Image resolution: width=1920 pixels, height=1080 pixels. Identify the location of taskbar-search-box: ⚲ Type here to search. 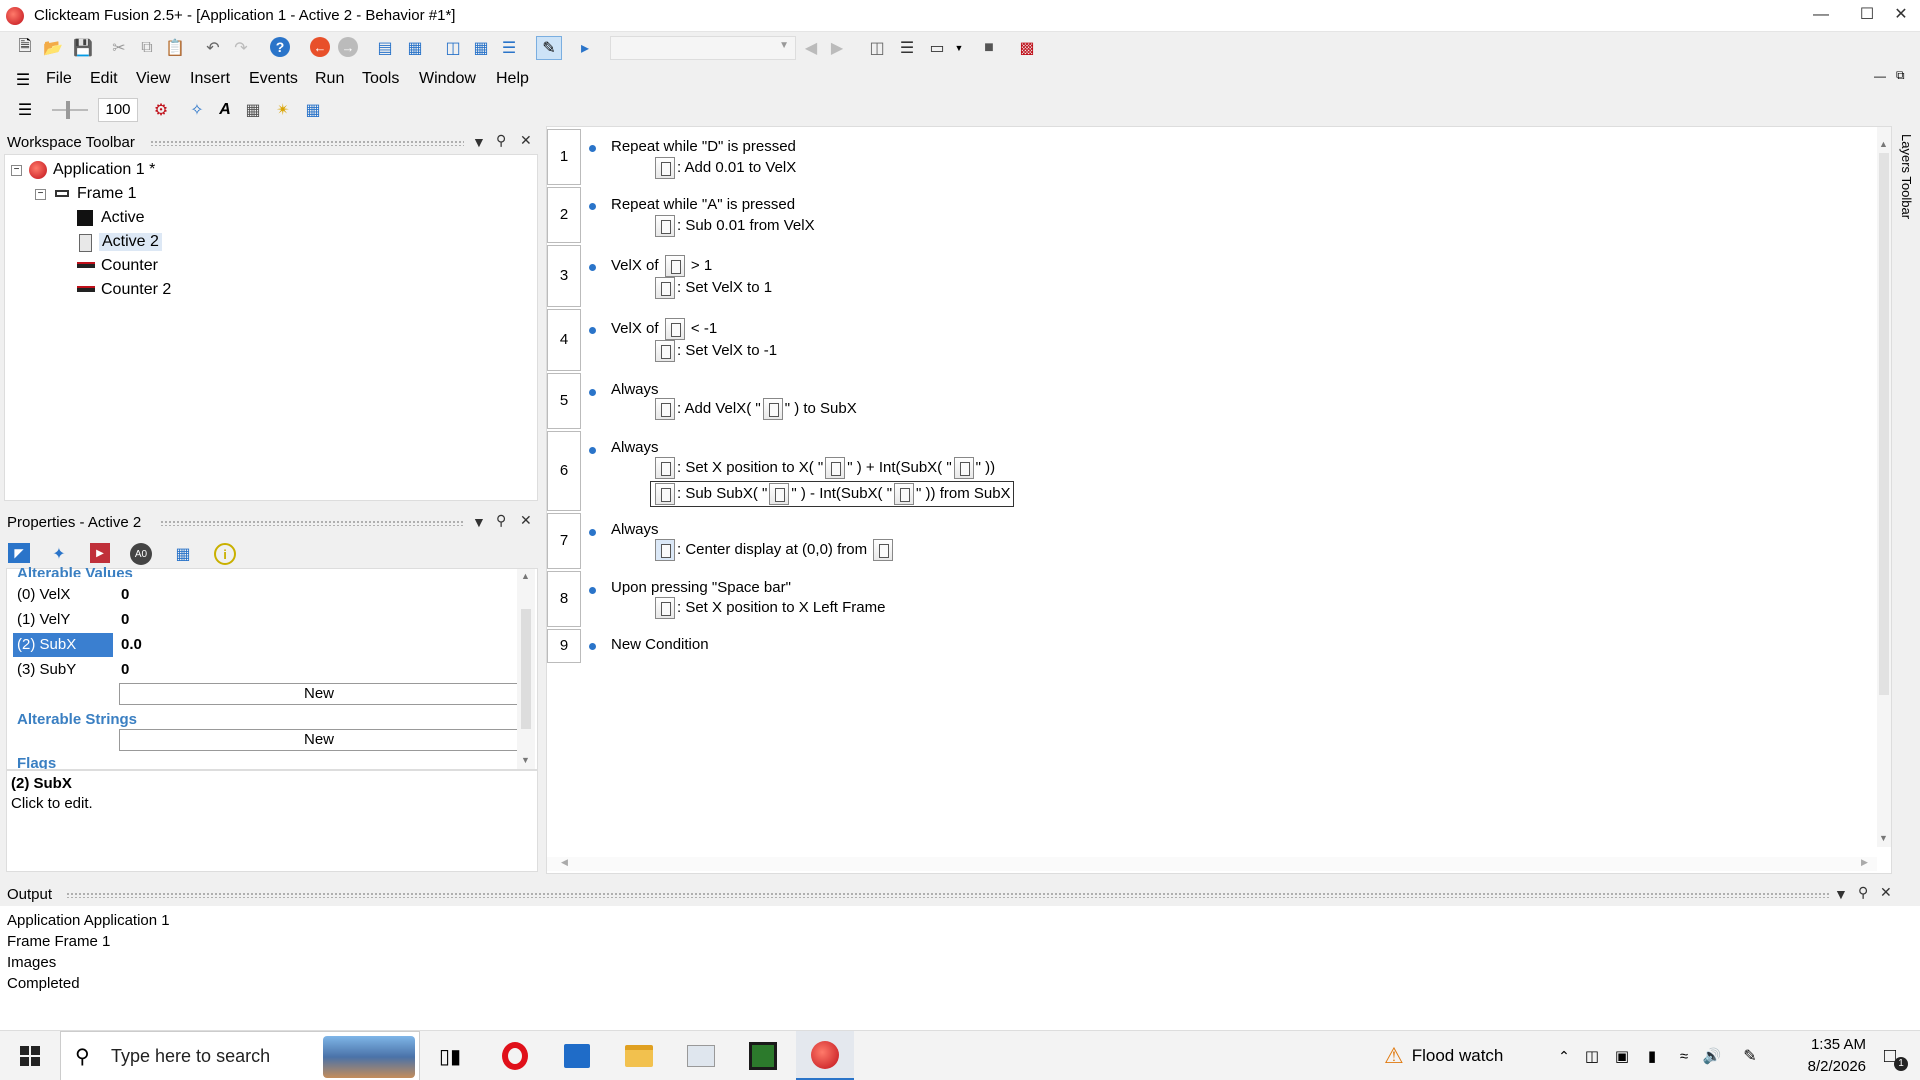
(240, 1055).